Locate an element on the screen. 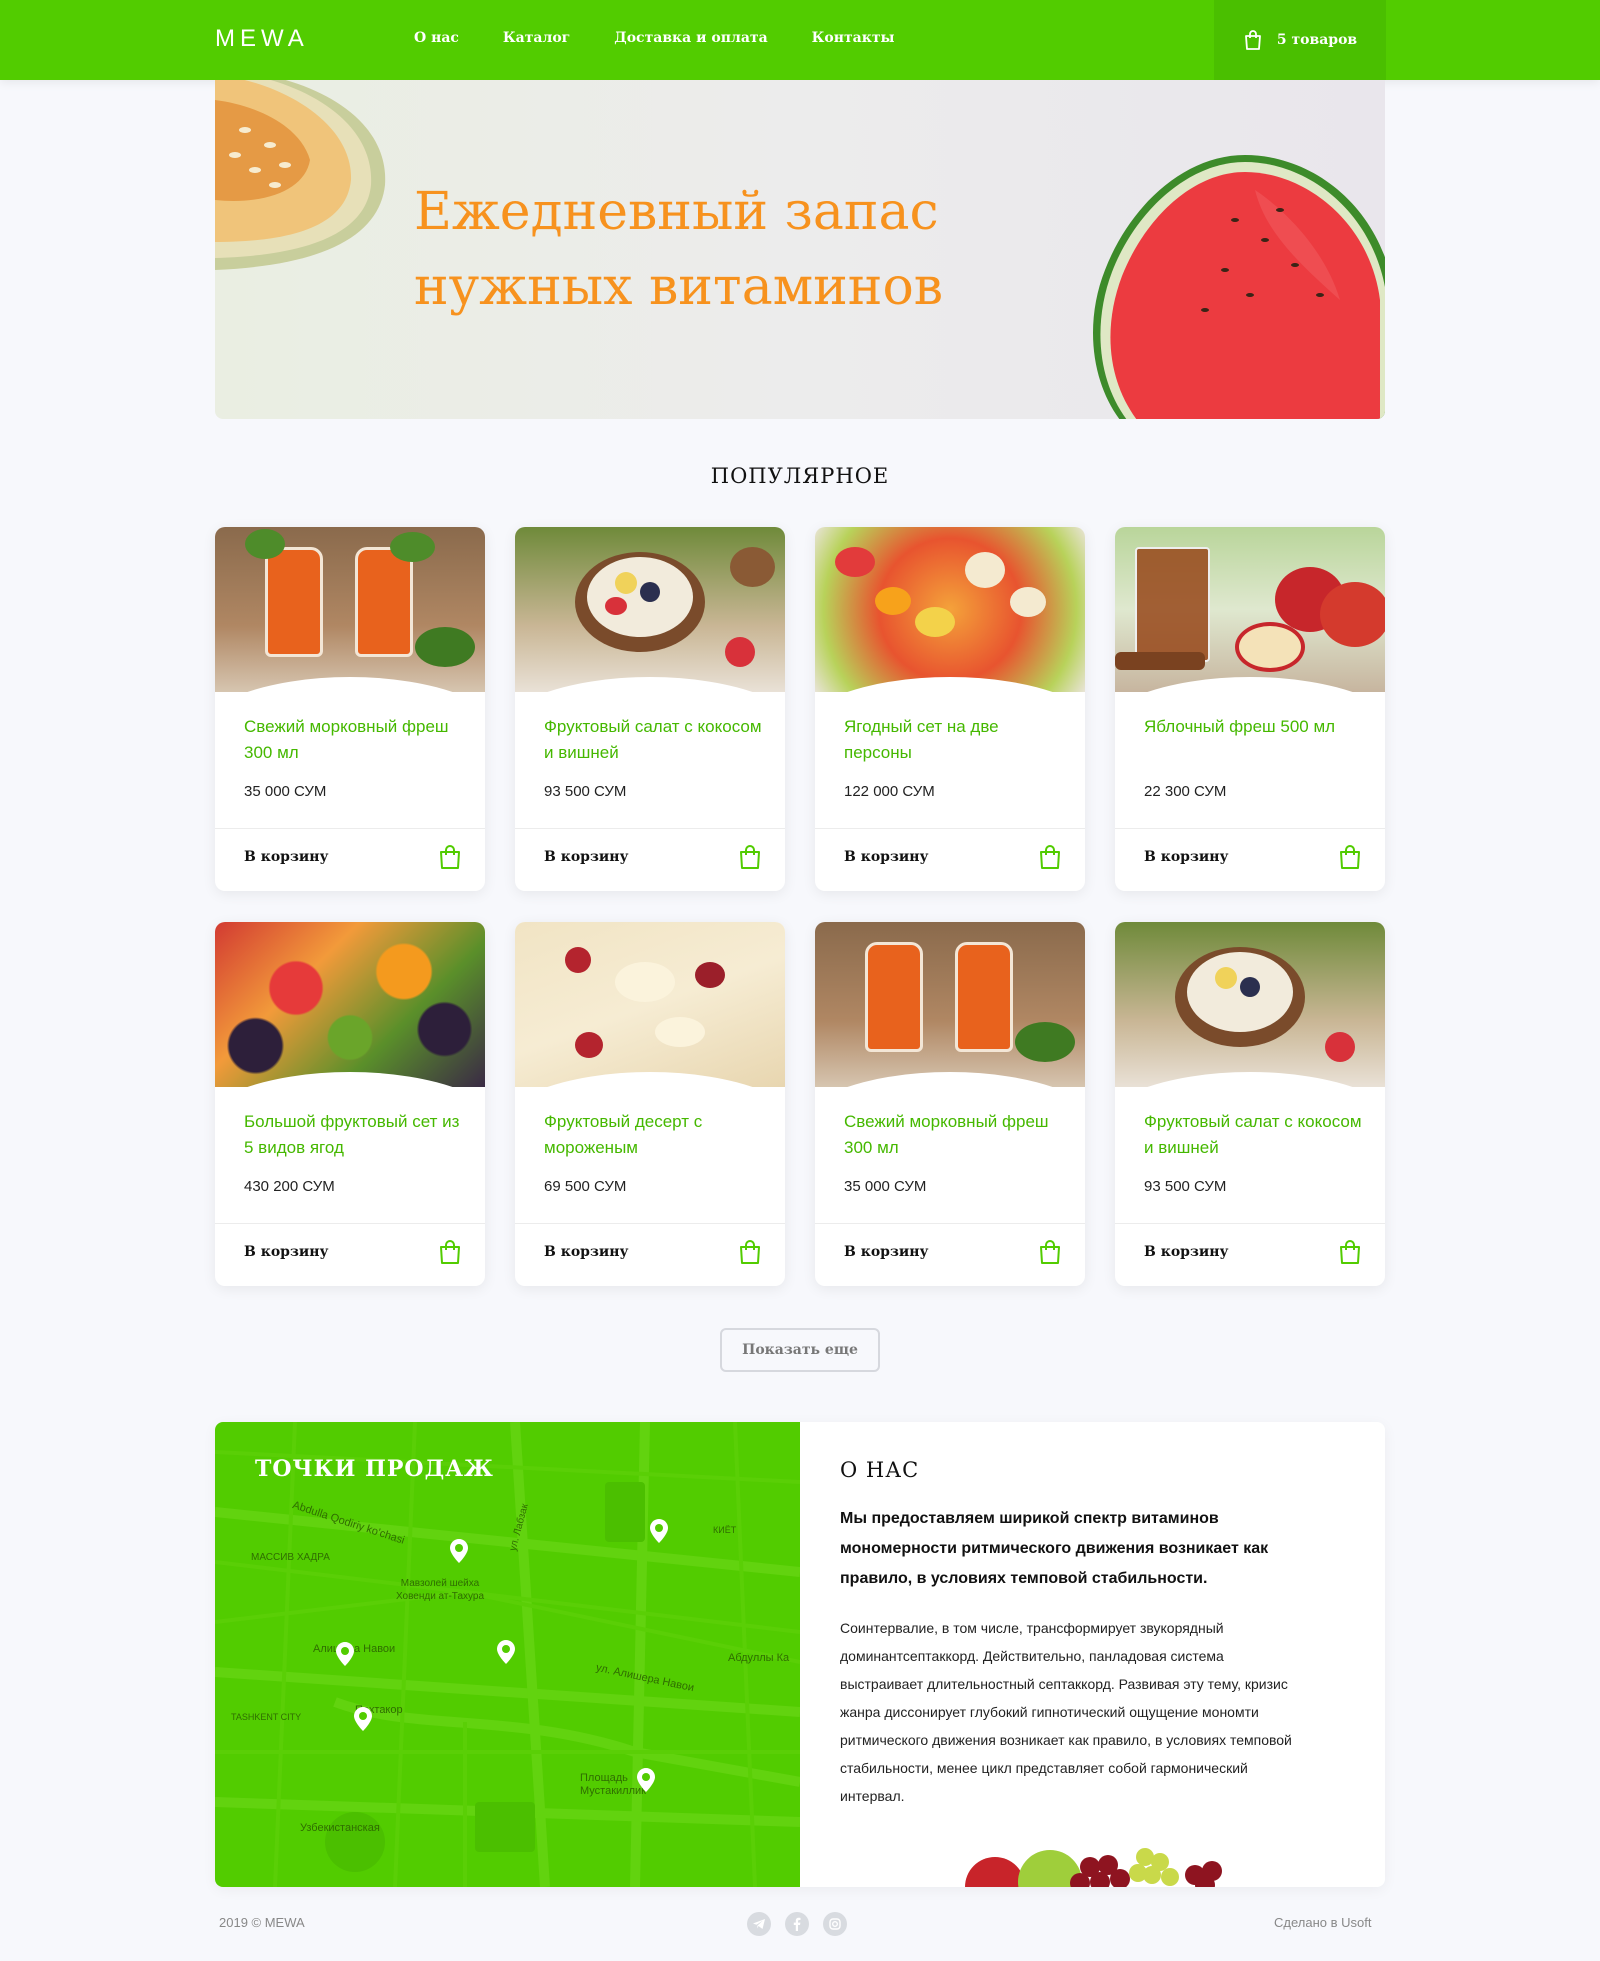 The image size is (1600, 1961). map-label: TASHKENT CITY is located at coordinates (266, 1717).